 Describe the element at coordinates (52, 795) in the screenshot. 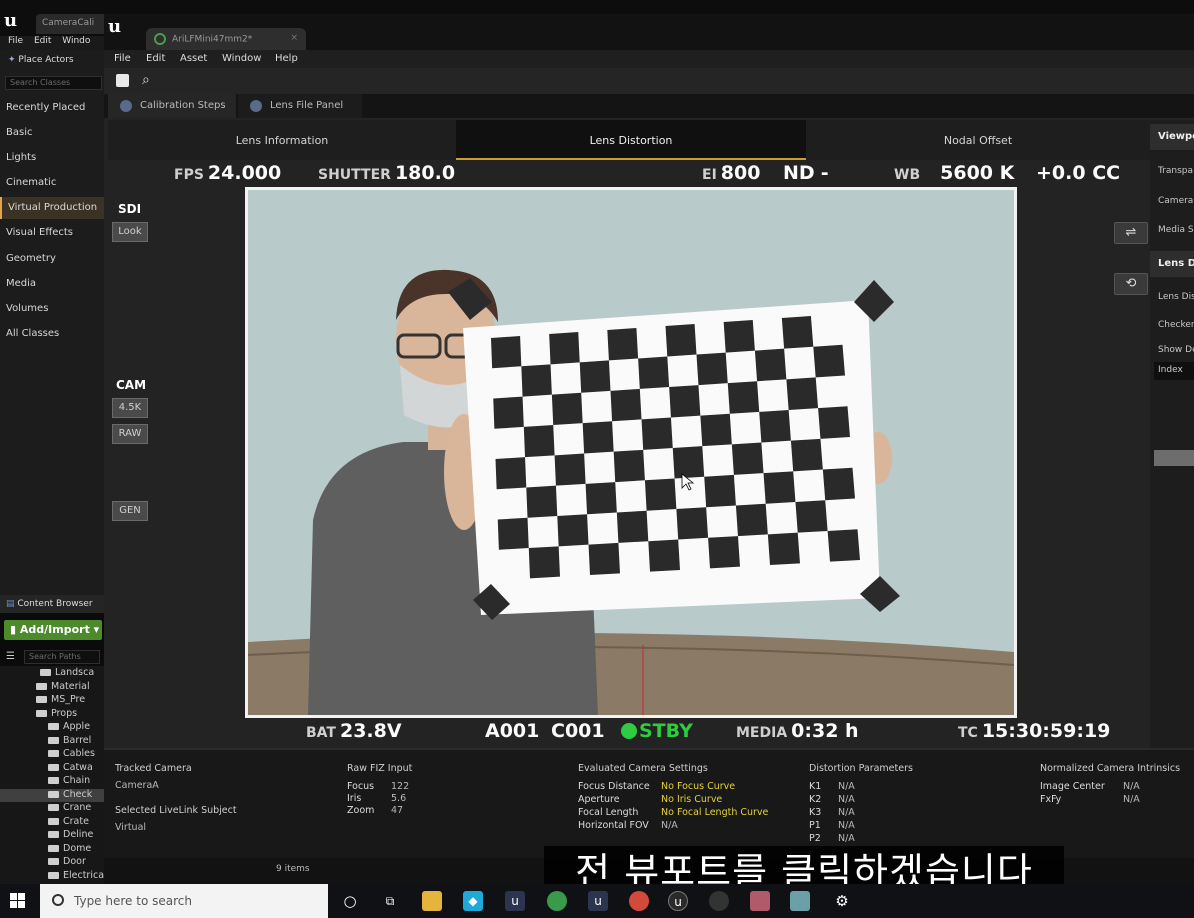

I see `folder-item: Check` at that location.